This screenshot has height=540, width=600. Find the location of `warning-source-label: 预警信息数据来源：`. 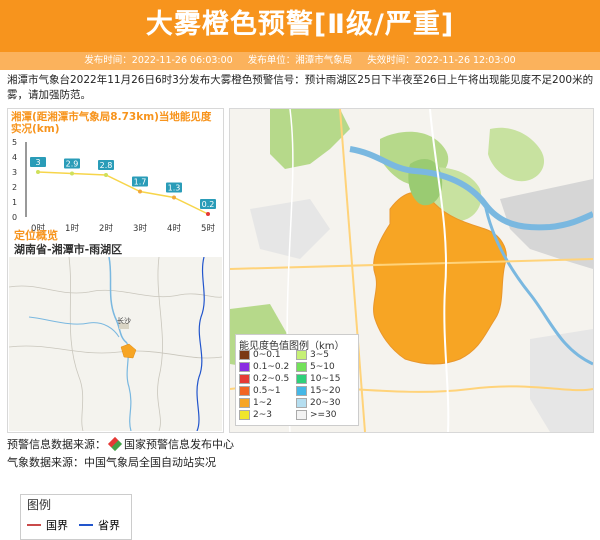

warning-source-label: 预警信息数据来源： is located at coordinates (56, 444).